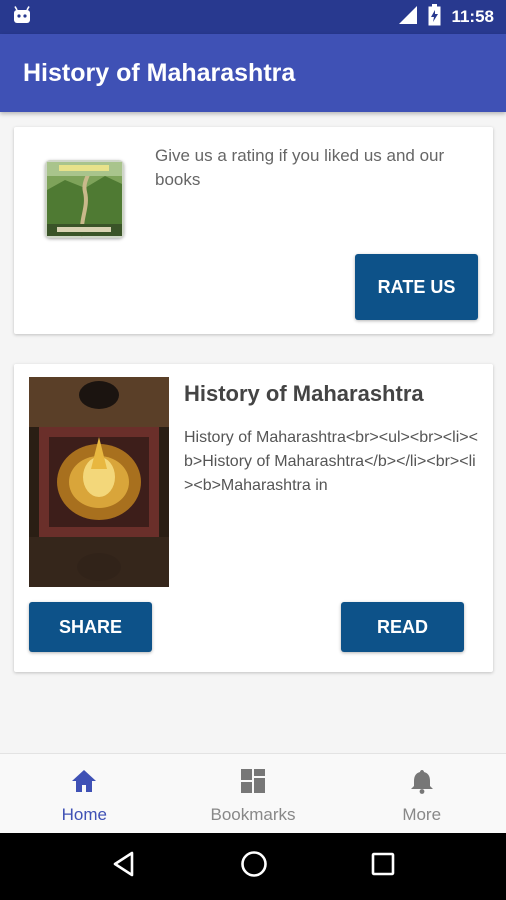 This screenshot has height=900, width=506. Describe the element at coordinates (422, 783) in the screenshot. I see `bell-icon` at that location.